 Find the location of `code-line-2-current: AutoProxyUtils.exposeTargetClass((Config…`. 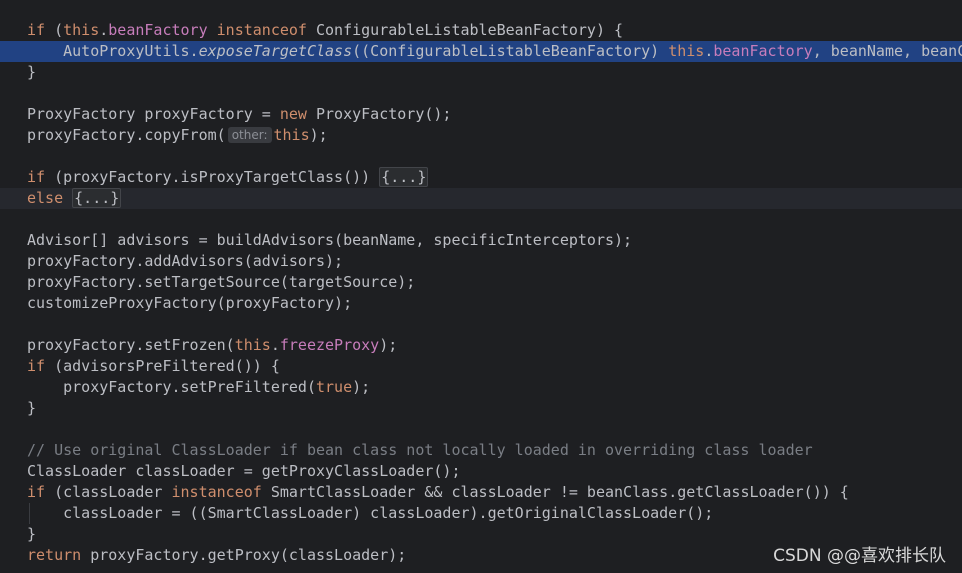

code-line-2-current: AutoProxyUtils.exposeTargetClass((Config… is located at coordinates (481, 51).